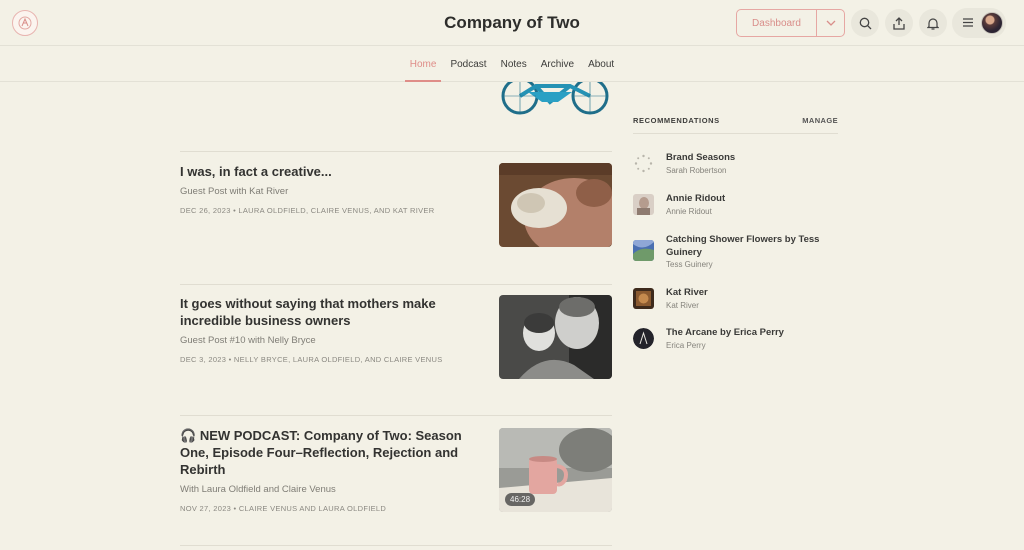  Describe the element at coordinates (687, 292) in the screenshot. I see `recommendation-name: Kat River` at that location.